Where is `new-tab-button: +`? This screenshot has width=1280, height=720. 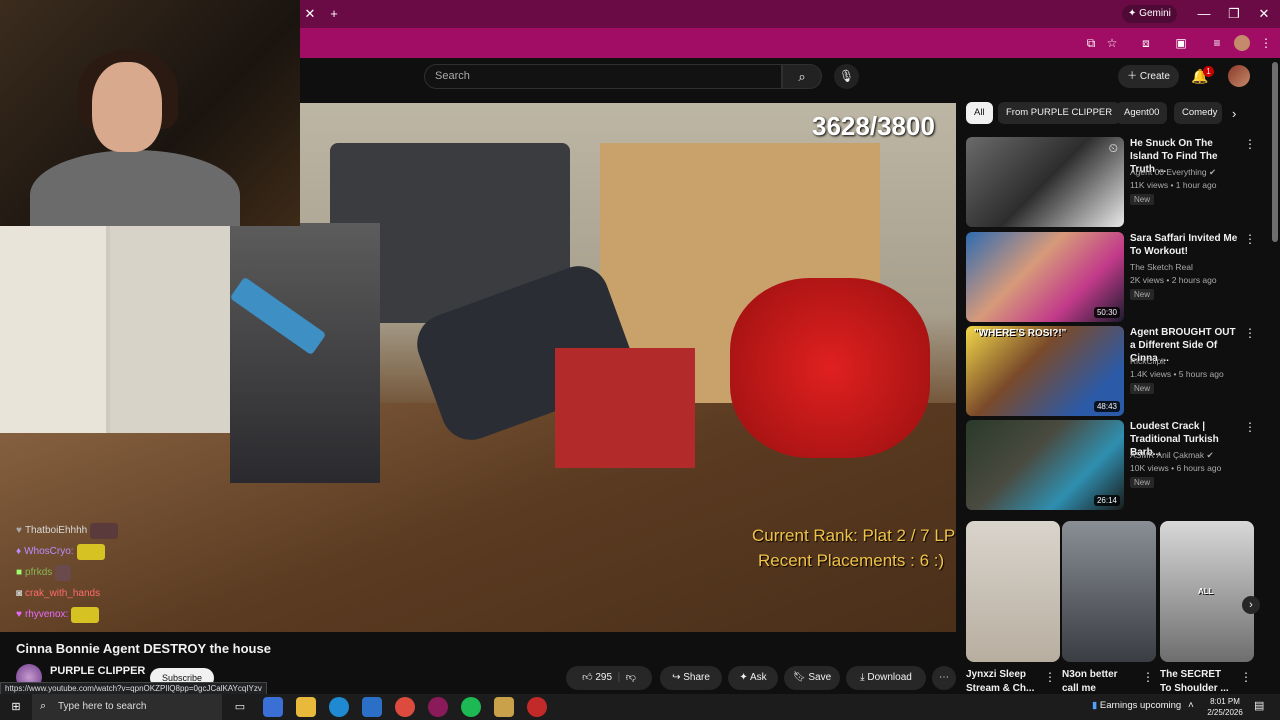
new-tab-button: + is located at coordinates (334, 14).